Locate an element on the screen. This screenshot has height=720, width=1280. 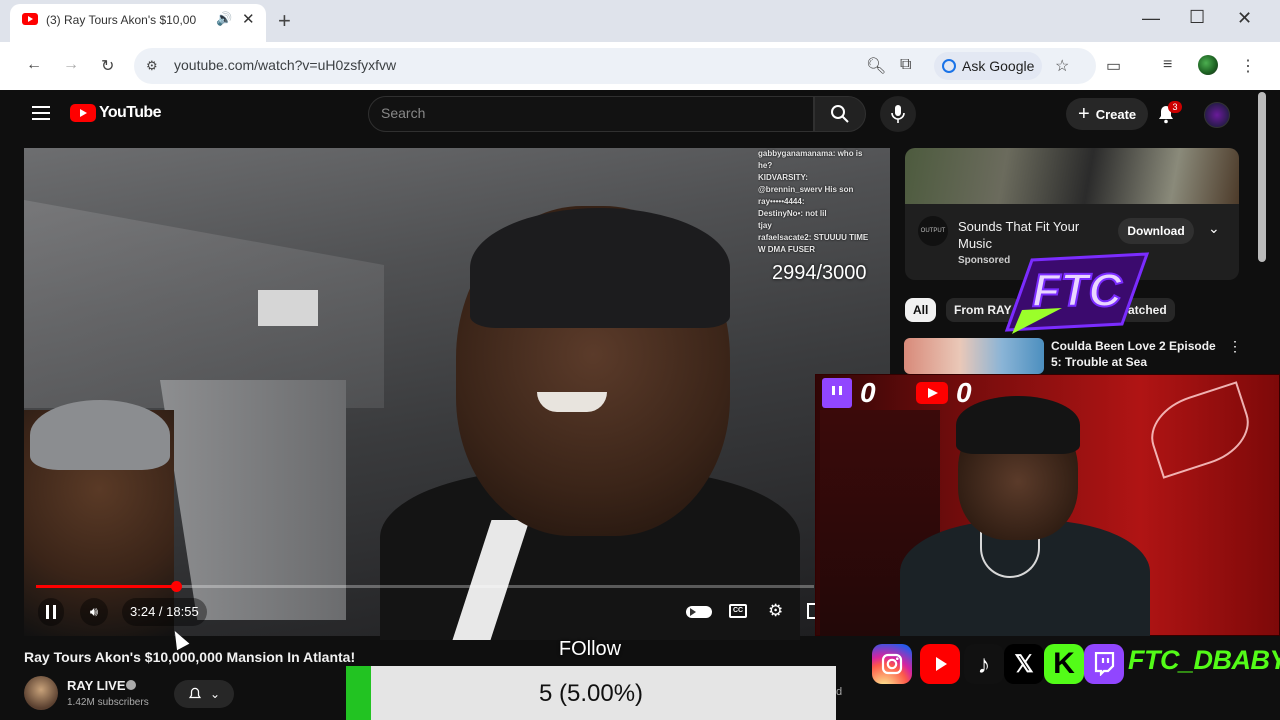
ad-title: Sounds That Fit Your Music is located at coordinates (1028, 235).